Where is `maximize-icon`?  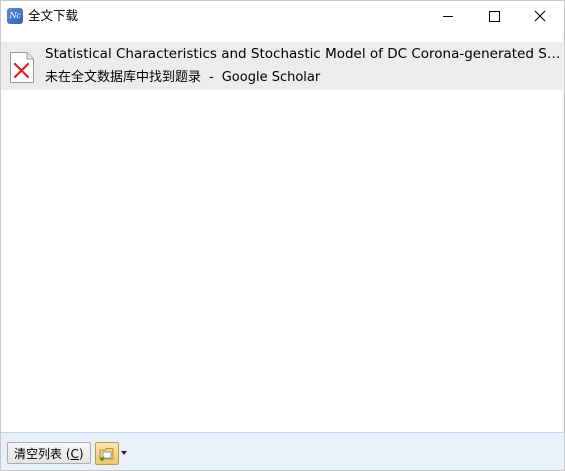
maximize-icon is located at coordinates (494, 16).